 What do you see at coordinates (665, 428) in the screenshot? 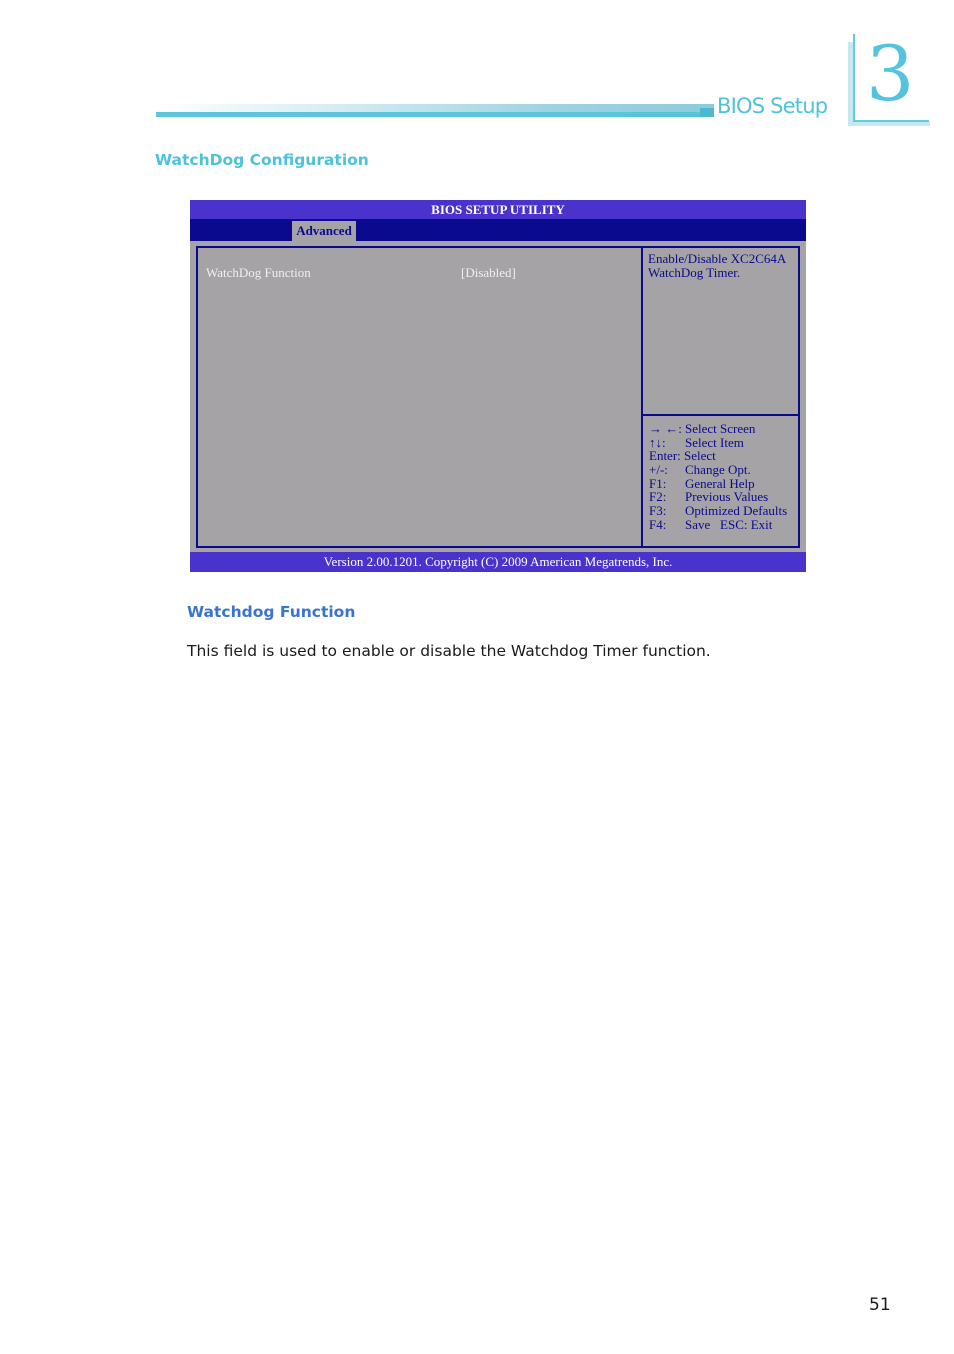
I see `key-name: → ←:` at bounding box center [665, 428].